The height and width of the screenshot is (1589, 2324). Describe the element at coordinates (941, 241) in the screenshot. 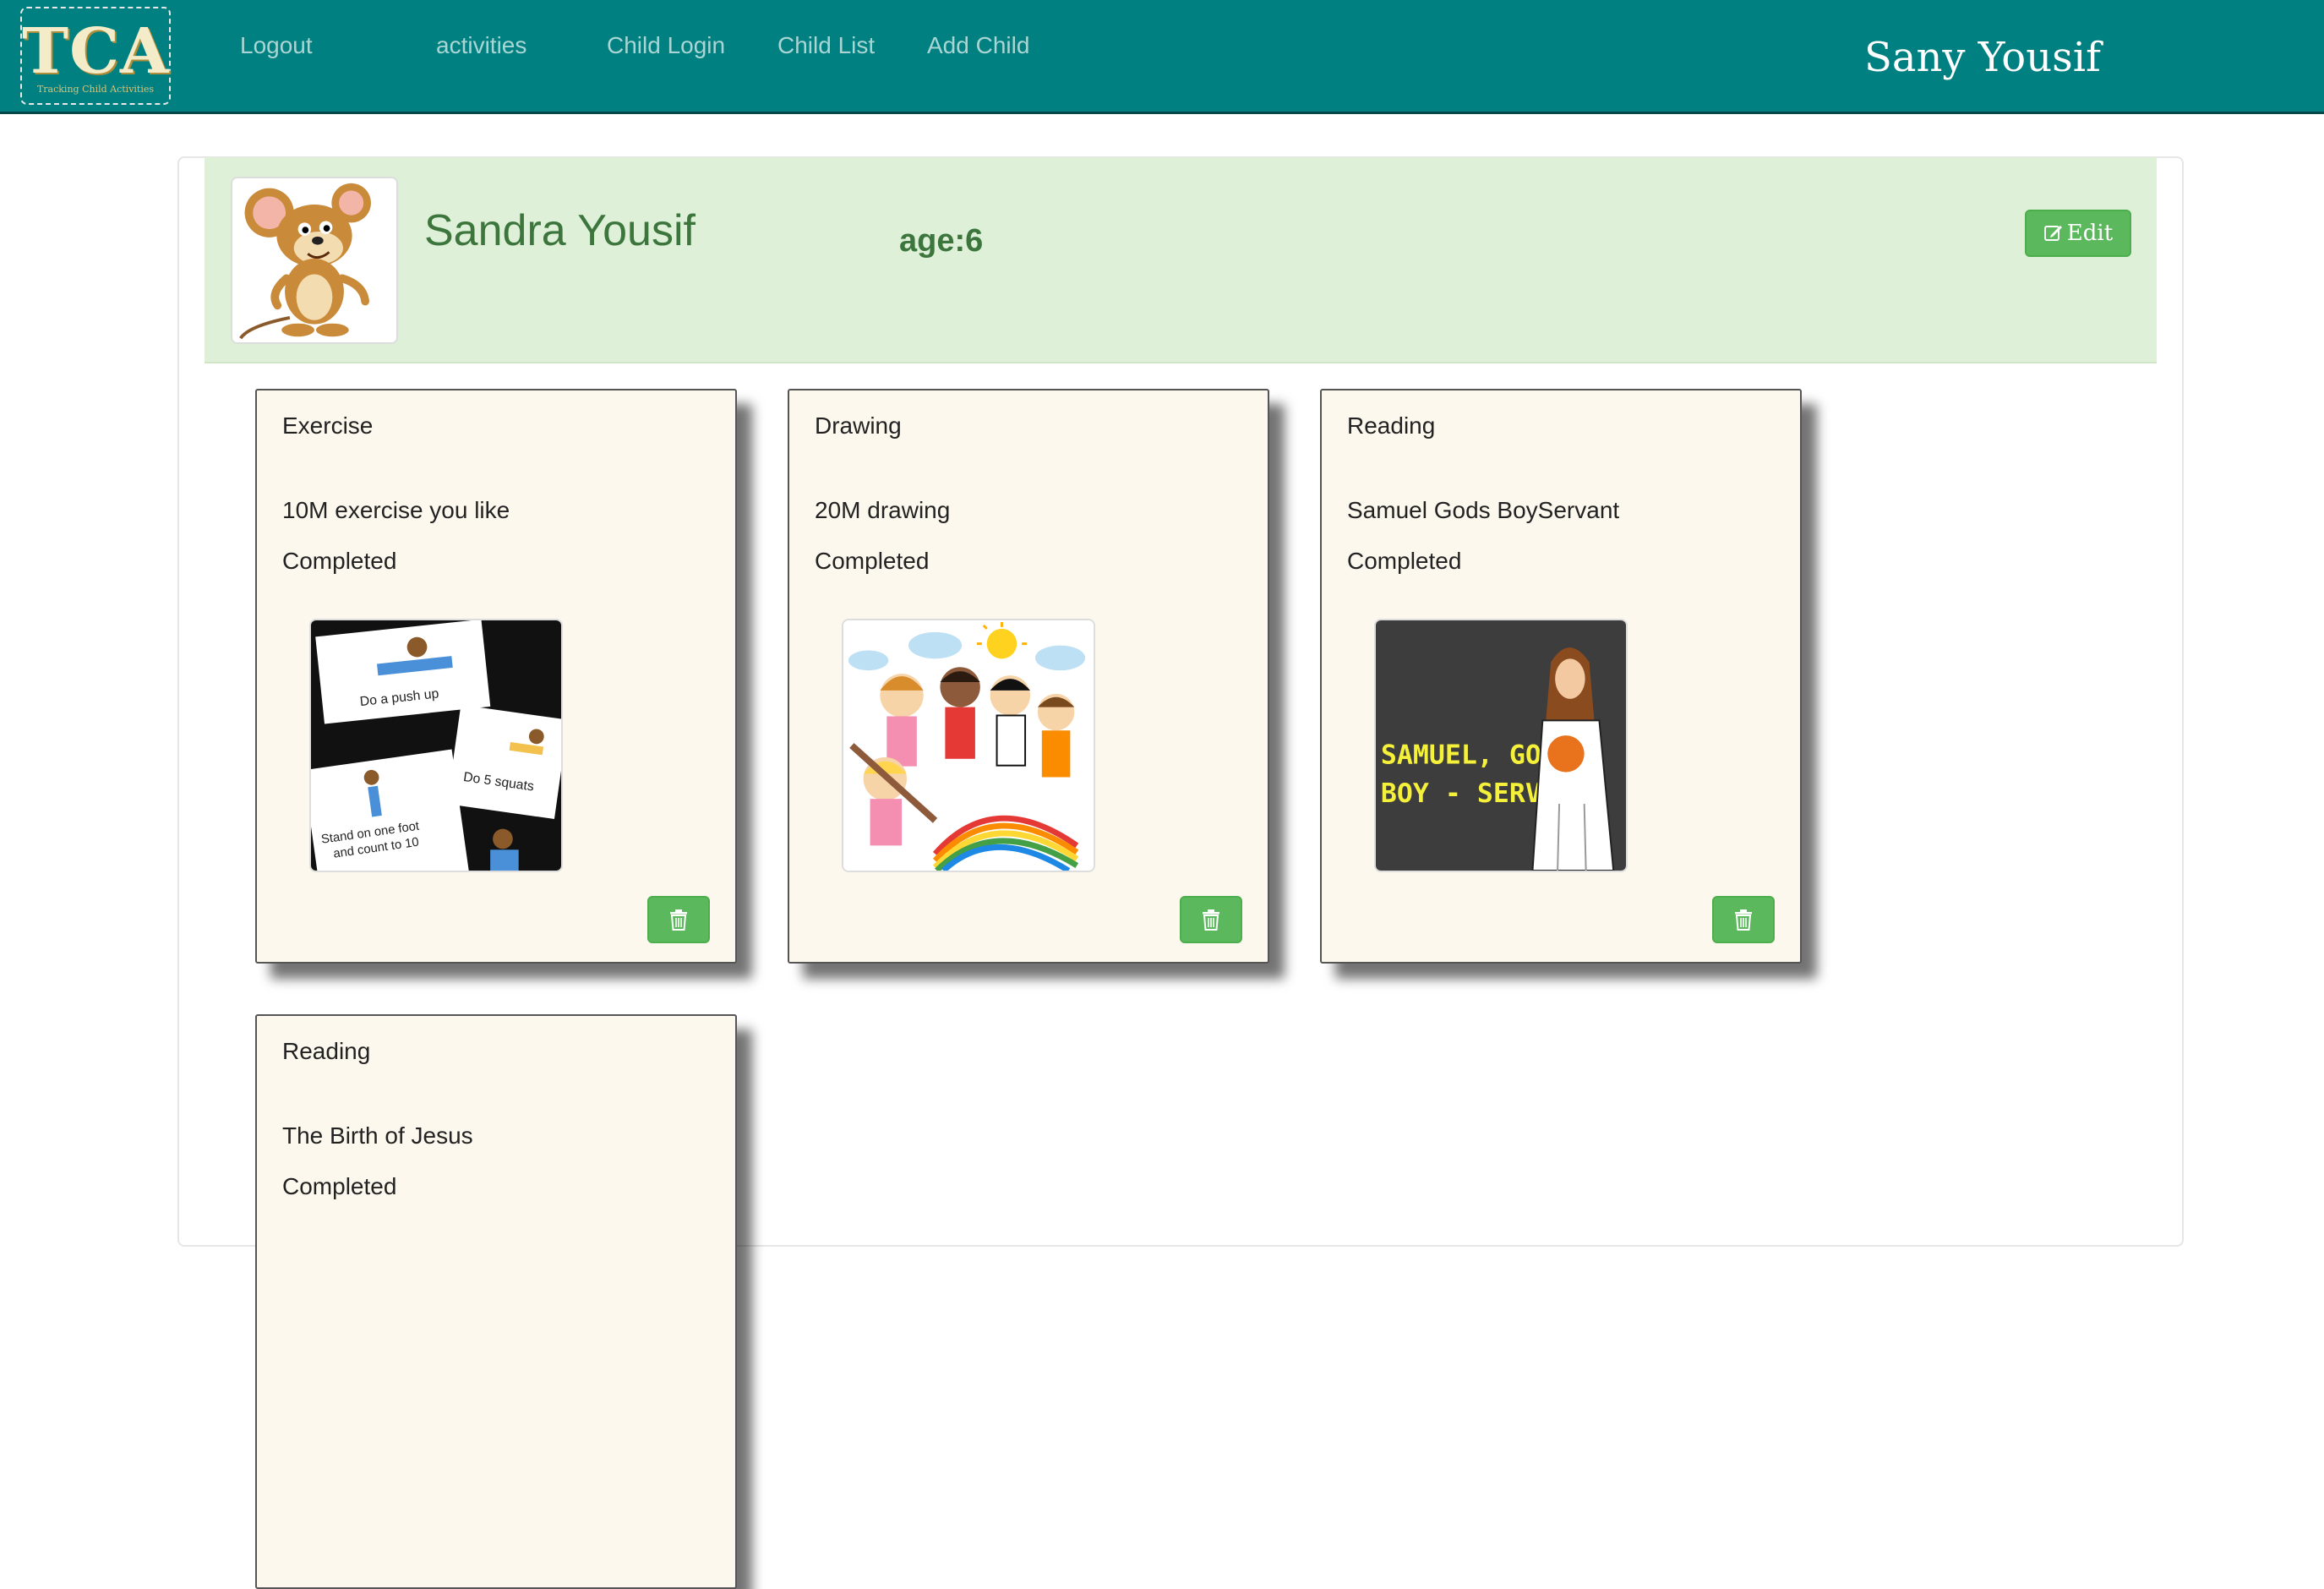

I see `child-age: age:6` at that location.